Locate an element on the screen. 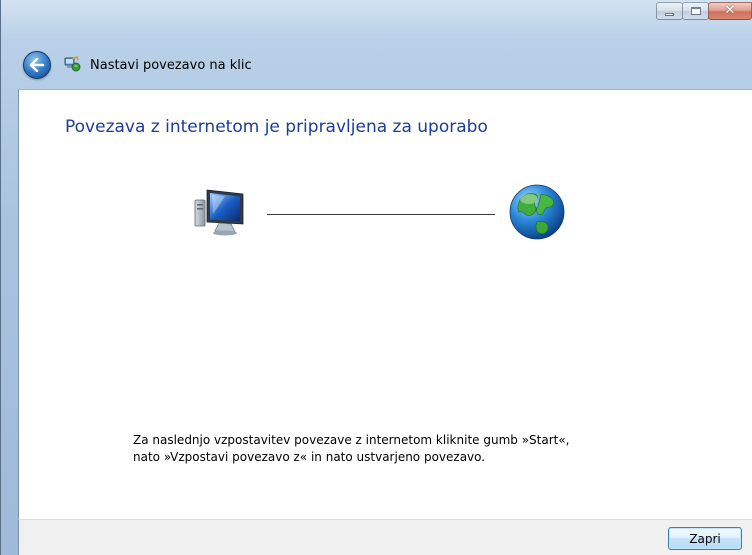 This screenshot has height=555, width=752. back-arrow-icon is located at coordinates (37, 65).